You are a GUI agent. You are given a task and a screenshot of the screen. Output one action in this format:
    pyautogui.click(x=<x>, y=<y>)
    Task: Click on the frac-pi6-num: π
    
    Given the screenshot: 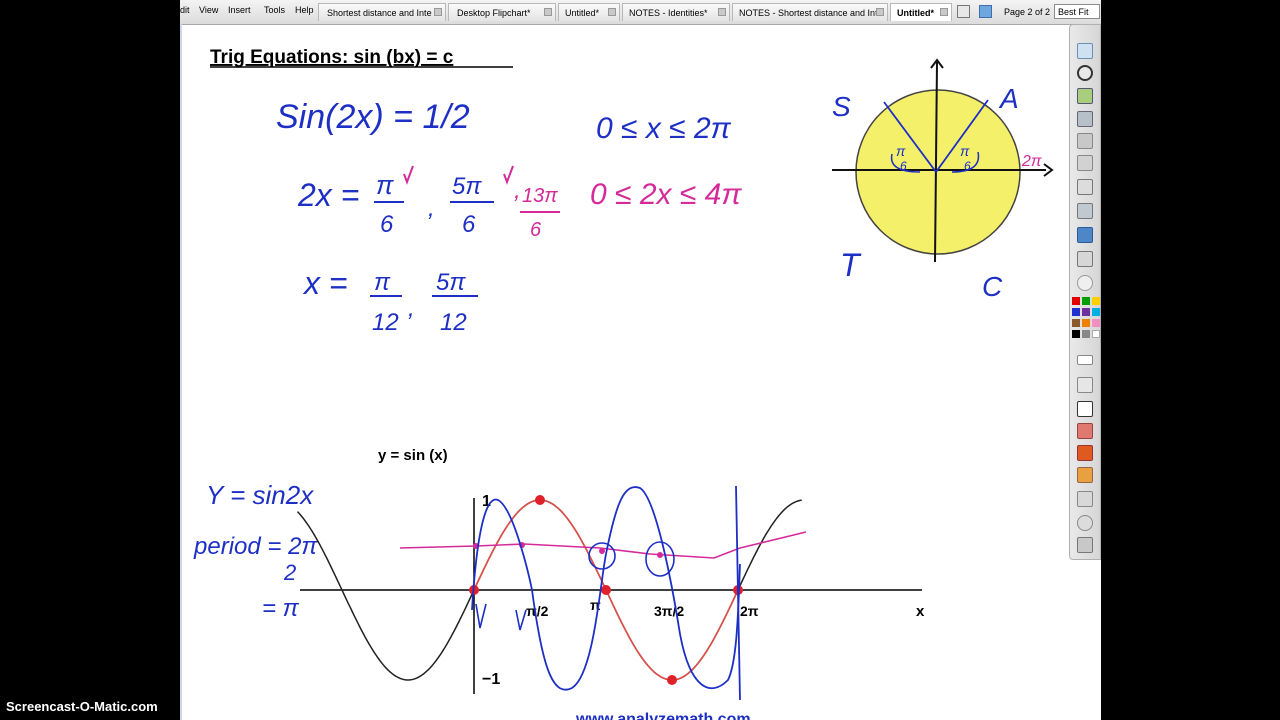 What is the action you would take?
    pyautogui.click(x=385, y=185)
    